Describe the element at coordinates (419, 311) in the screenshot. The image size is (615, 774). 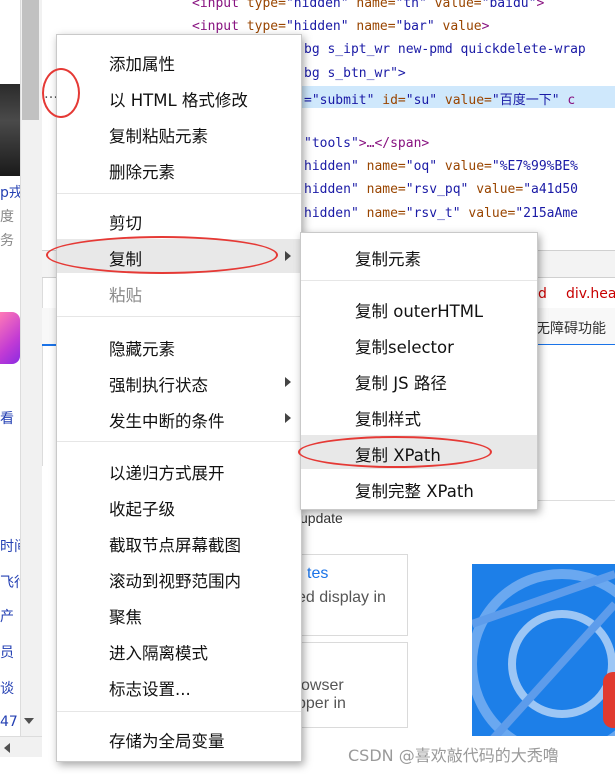
I see `menu-item-label: 复制 outerHTML` at that location.